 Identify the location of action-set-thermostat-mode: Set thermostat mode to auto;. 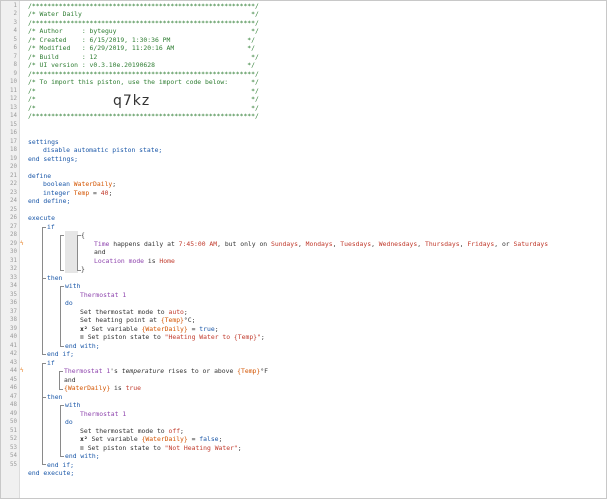
(134, 312).